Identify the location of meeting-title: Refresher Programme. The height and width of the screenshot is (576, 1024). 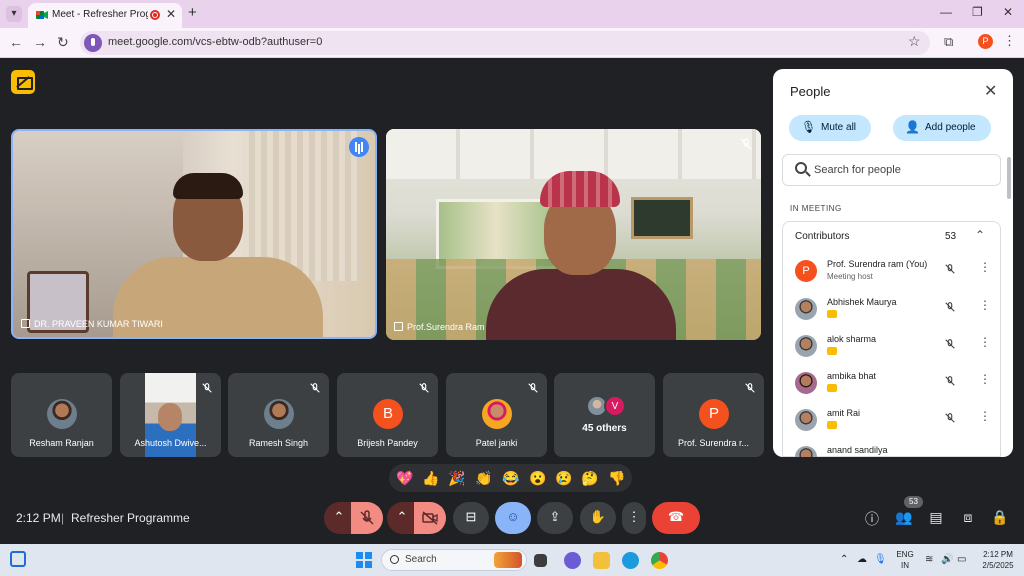
(130, 518).